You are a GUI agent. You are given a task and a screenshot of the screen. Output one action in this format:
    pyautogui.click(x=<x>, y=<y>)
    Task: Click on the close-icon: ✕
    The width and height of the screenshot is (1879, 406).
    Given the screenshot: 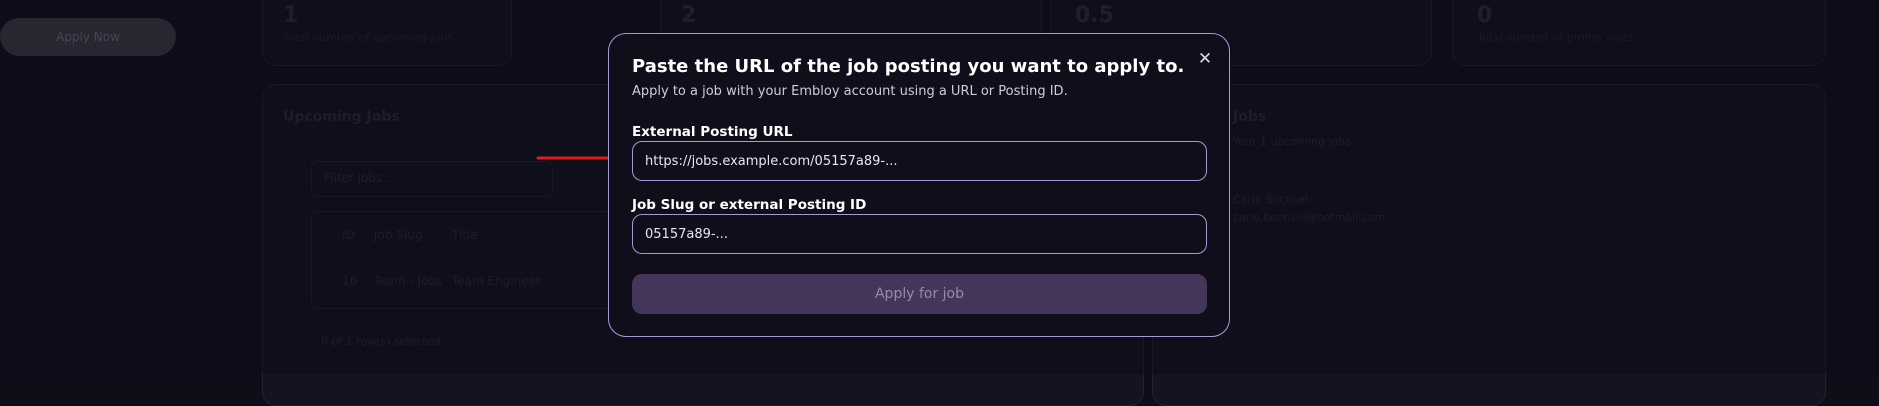 What is the action you would take?
    pyautogui.click(x=1205, y=59)
    